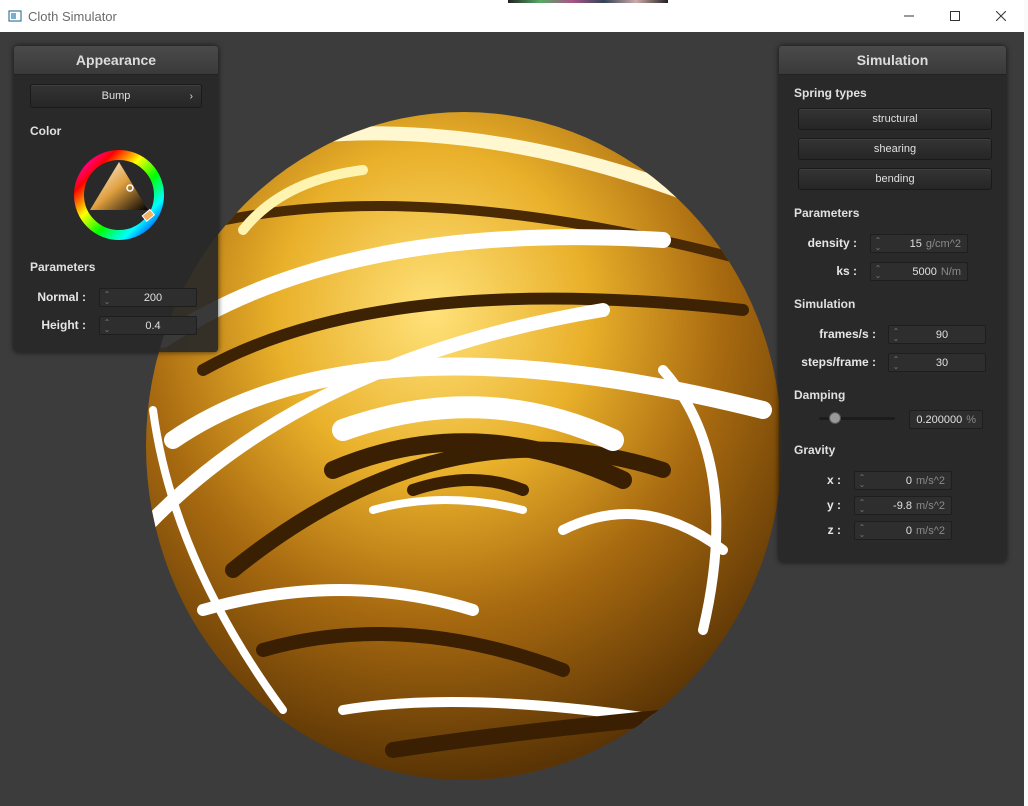 The height and width of the screenshot is (806, 1028). Describe the element at coordinates (61, 297) in the screenshot. I see `normal-label: Normal :` at that location.